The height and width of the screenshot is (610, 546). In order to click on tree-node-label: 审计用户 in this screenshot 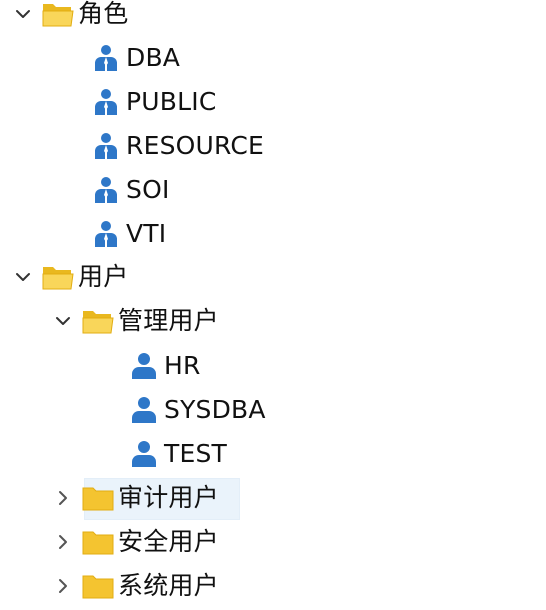, I will do `click(168, 497)`.